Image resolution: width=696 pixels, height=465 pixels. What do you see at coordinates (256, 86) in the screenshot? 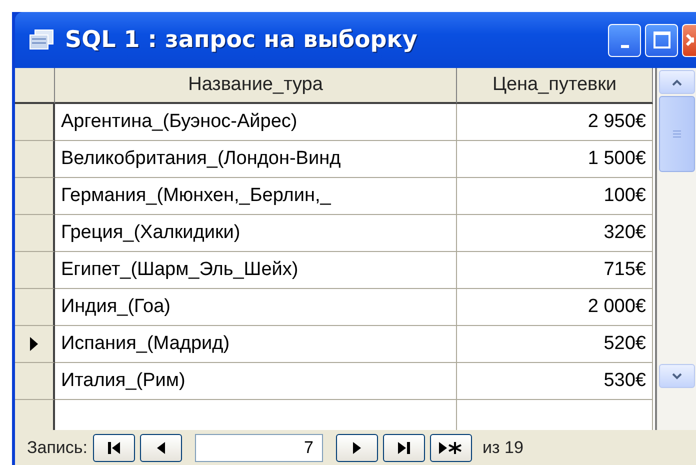
I see `column-header: Название_тура` at bounding box center [256, 86].